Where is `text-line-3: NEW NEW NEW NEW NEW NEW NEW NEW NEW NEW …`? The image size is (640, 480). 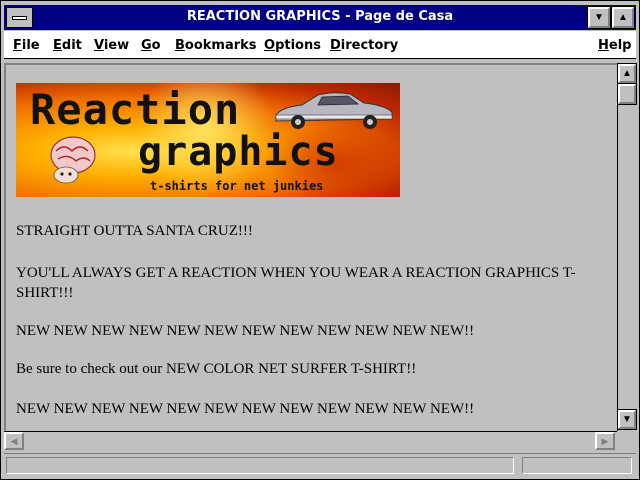 text-line-3: NEW NEW NEW NEW NEW NEW NEW NEW NEW NEW … is located at coordinates (245, 331).